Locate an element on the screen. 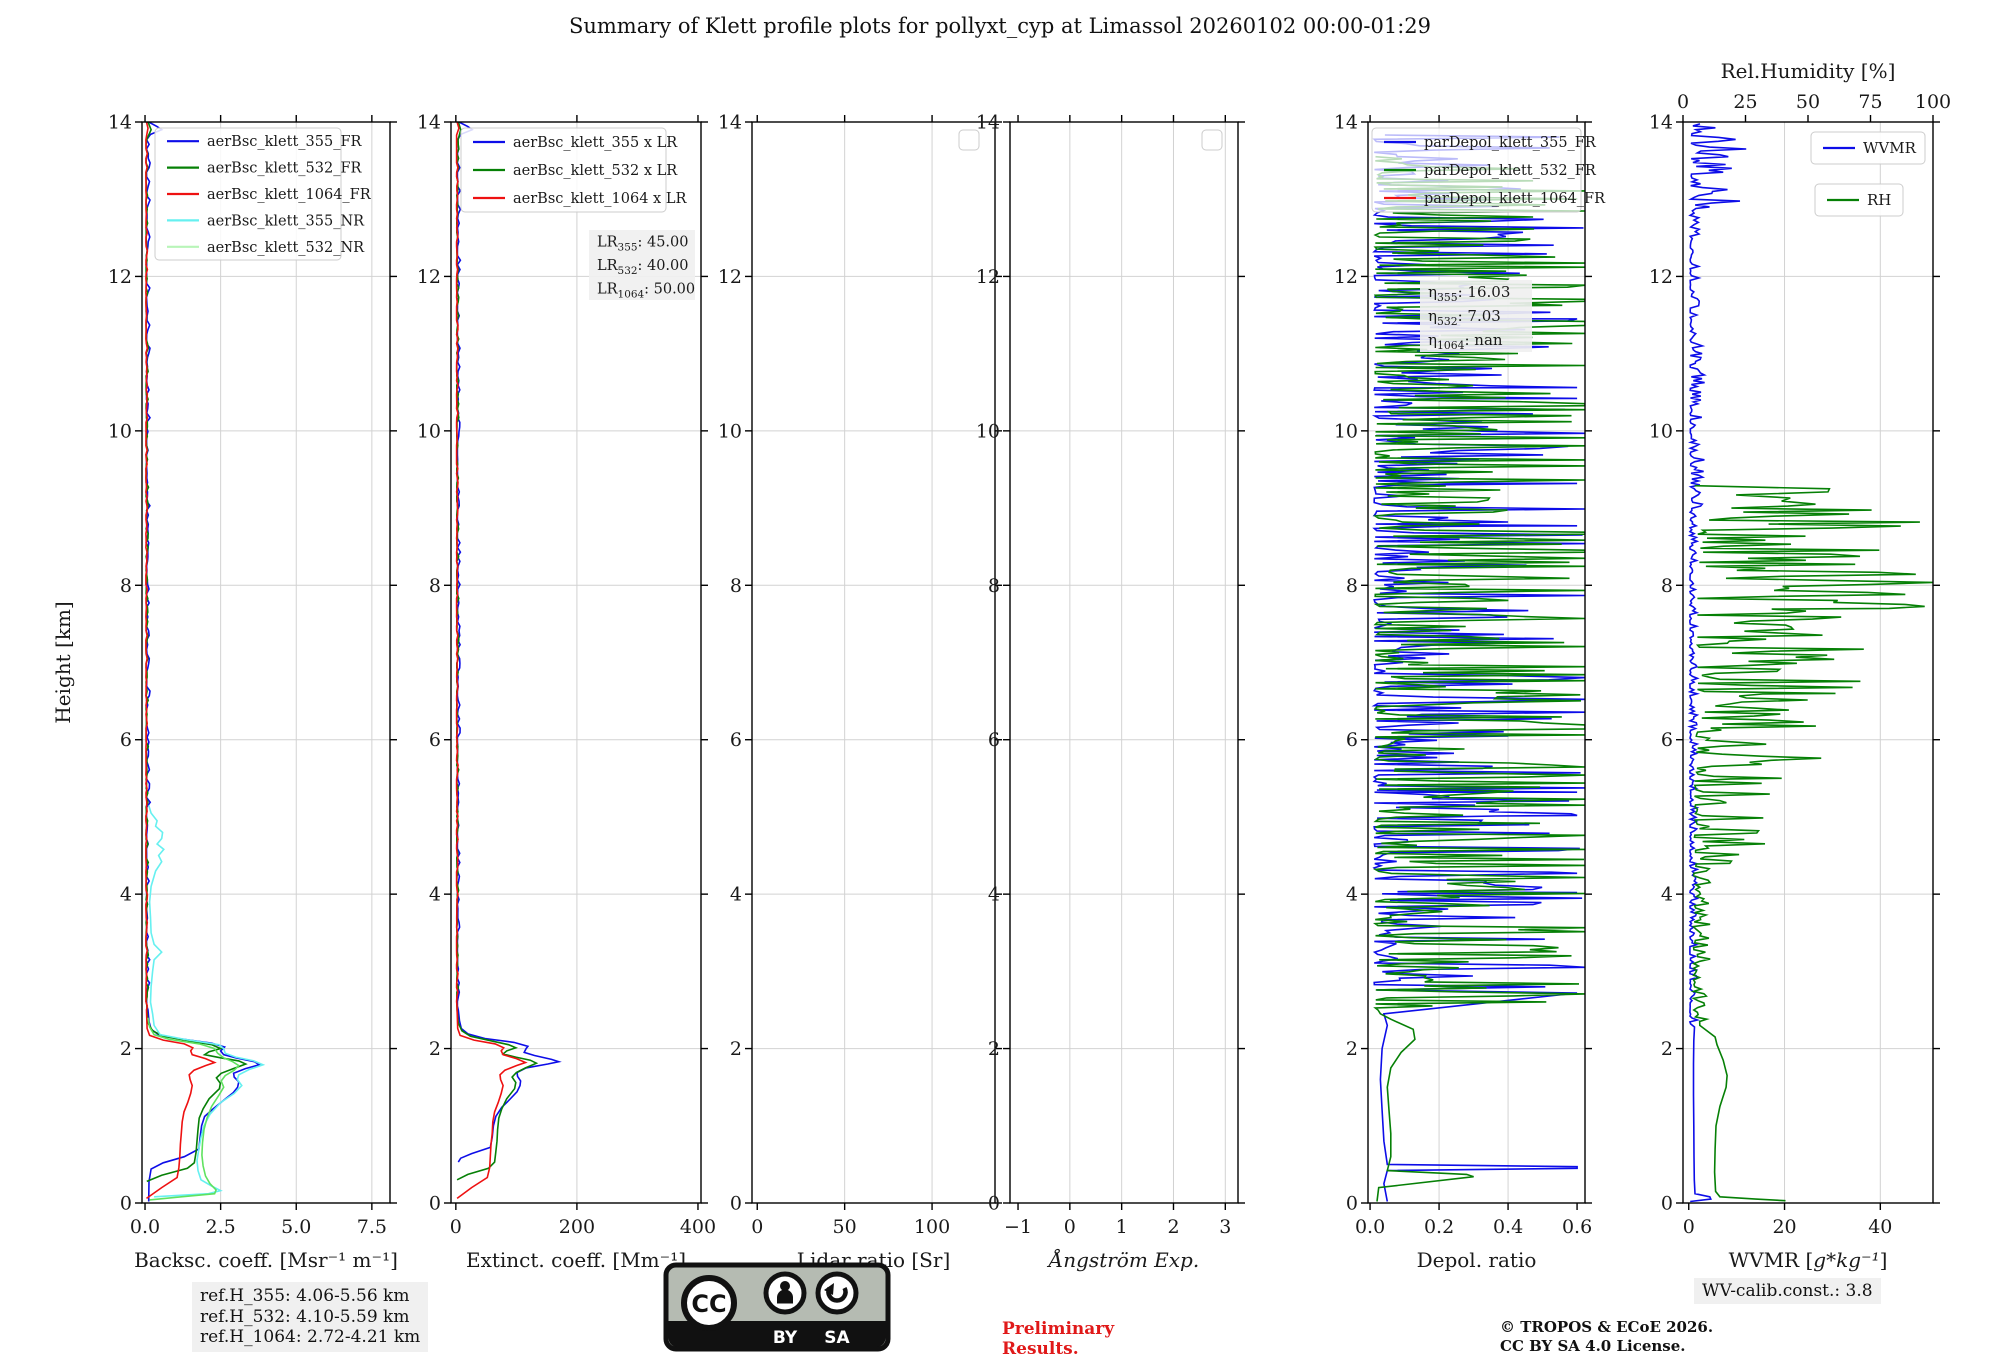 This screenshot has width=2000, height=1360. sa-icon is located at coordinates (837, 1293).